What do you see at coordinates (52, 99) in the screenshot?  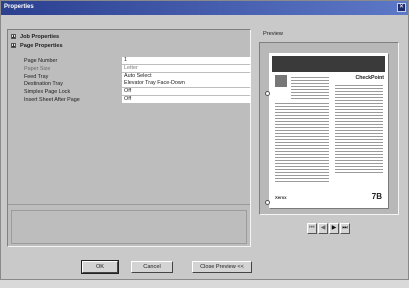 I see `property-name: Insert Sheet After Page` at bounding box center [52, 99].